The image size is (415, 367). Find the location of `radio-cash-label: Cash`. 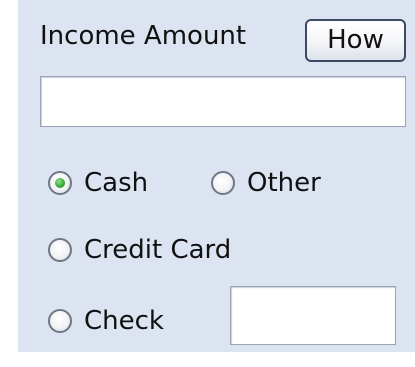

radio-cash-label: Cash is located at coordinates (116, 183).